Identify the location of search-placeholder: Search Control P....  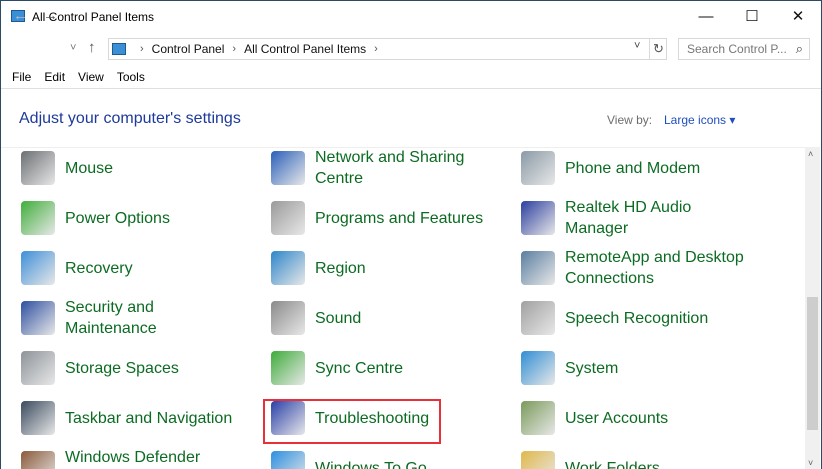
(737, 49).